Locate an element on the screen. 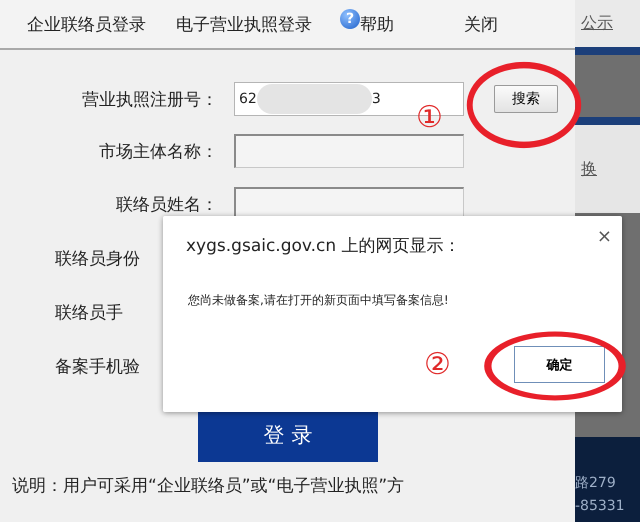 The image size is (640, 522). field-label: 市场主体名称： is located at coordinates (158, 151).